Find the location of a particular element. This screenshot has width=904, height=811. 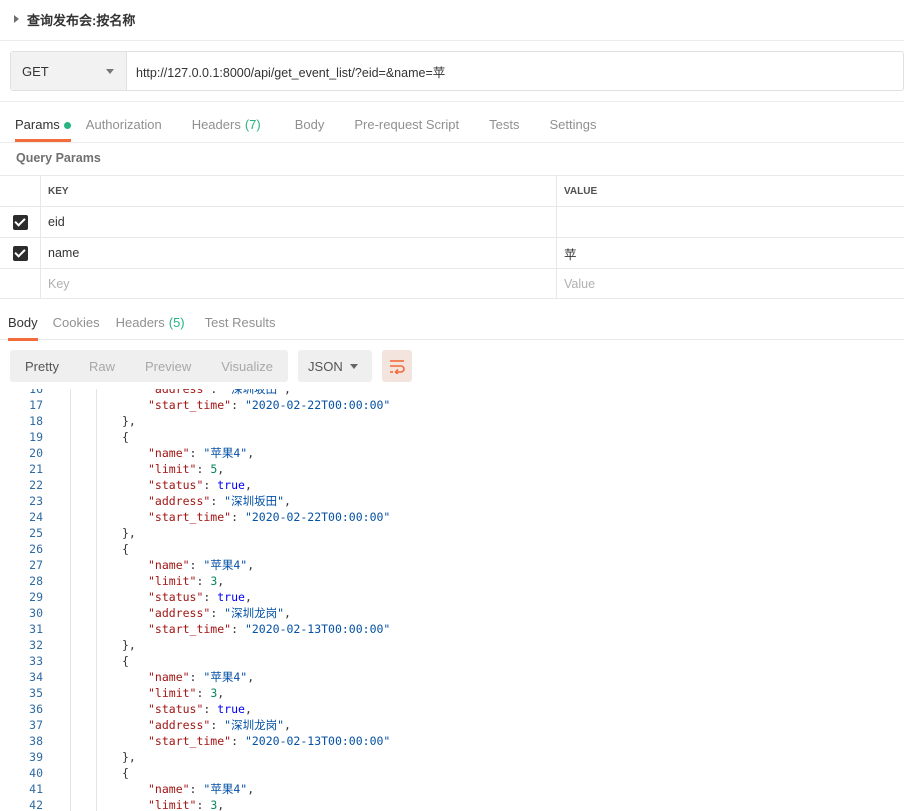

line-number: 36 is located at coordinates (36, 709).